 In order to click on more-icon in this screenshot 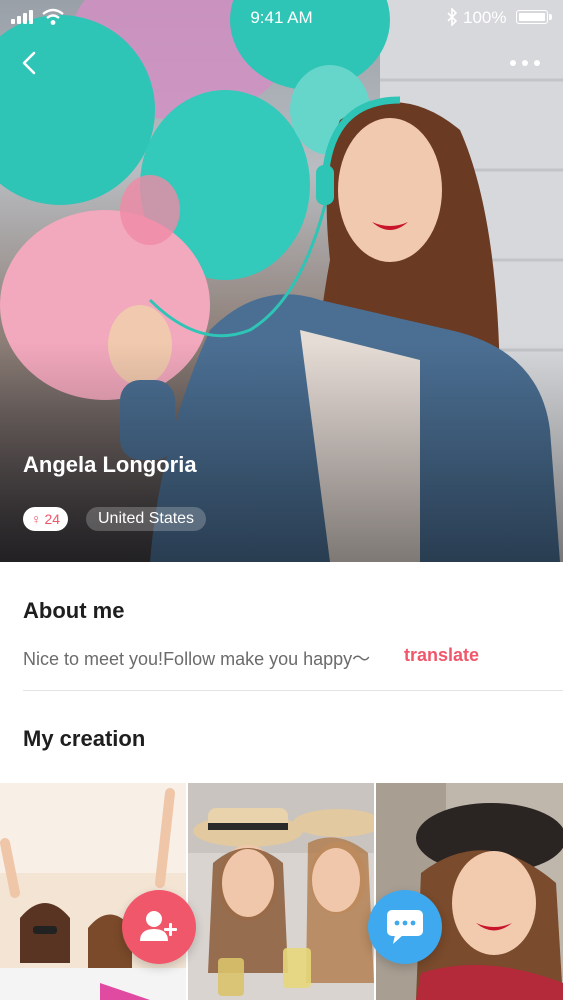, I will do `click(525, 63)`.